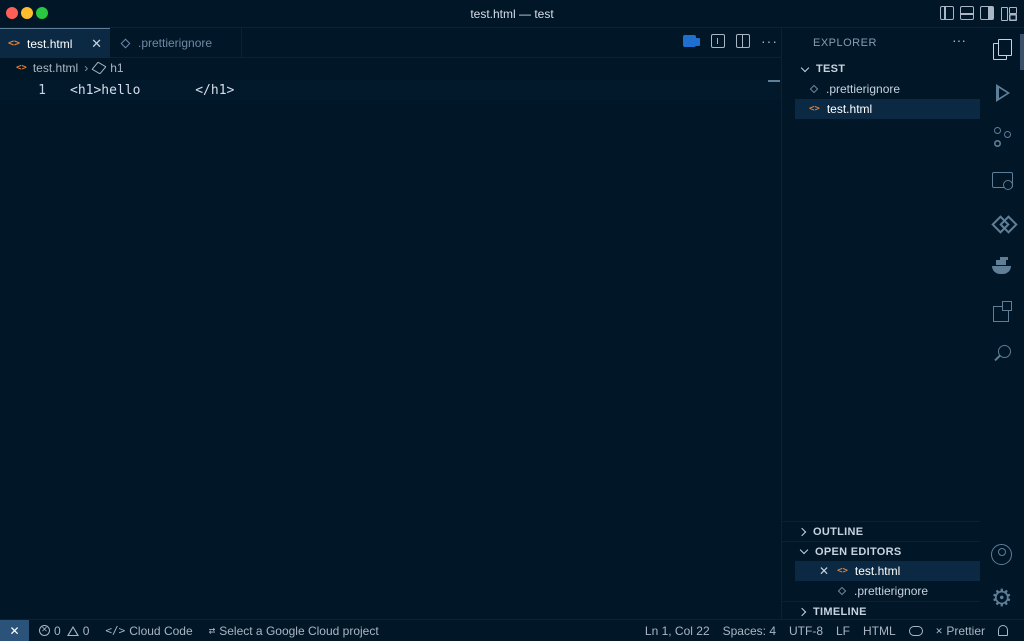  What do you see at coordinates (50, 43) in the screenshot?
I see `tab-label: test.html` at bounding box center [50, 43].